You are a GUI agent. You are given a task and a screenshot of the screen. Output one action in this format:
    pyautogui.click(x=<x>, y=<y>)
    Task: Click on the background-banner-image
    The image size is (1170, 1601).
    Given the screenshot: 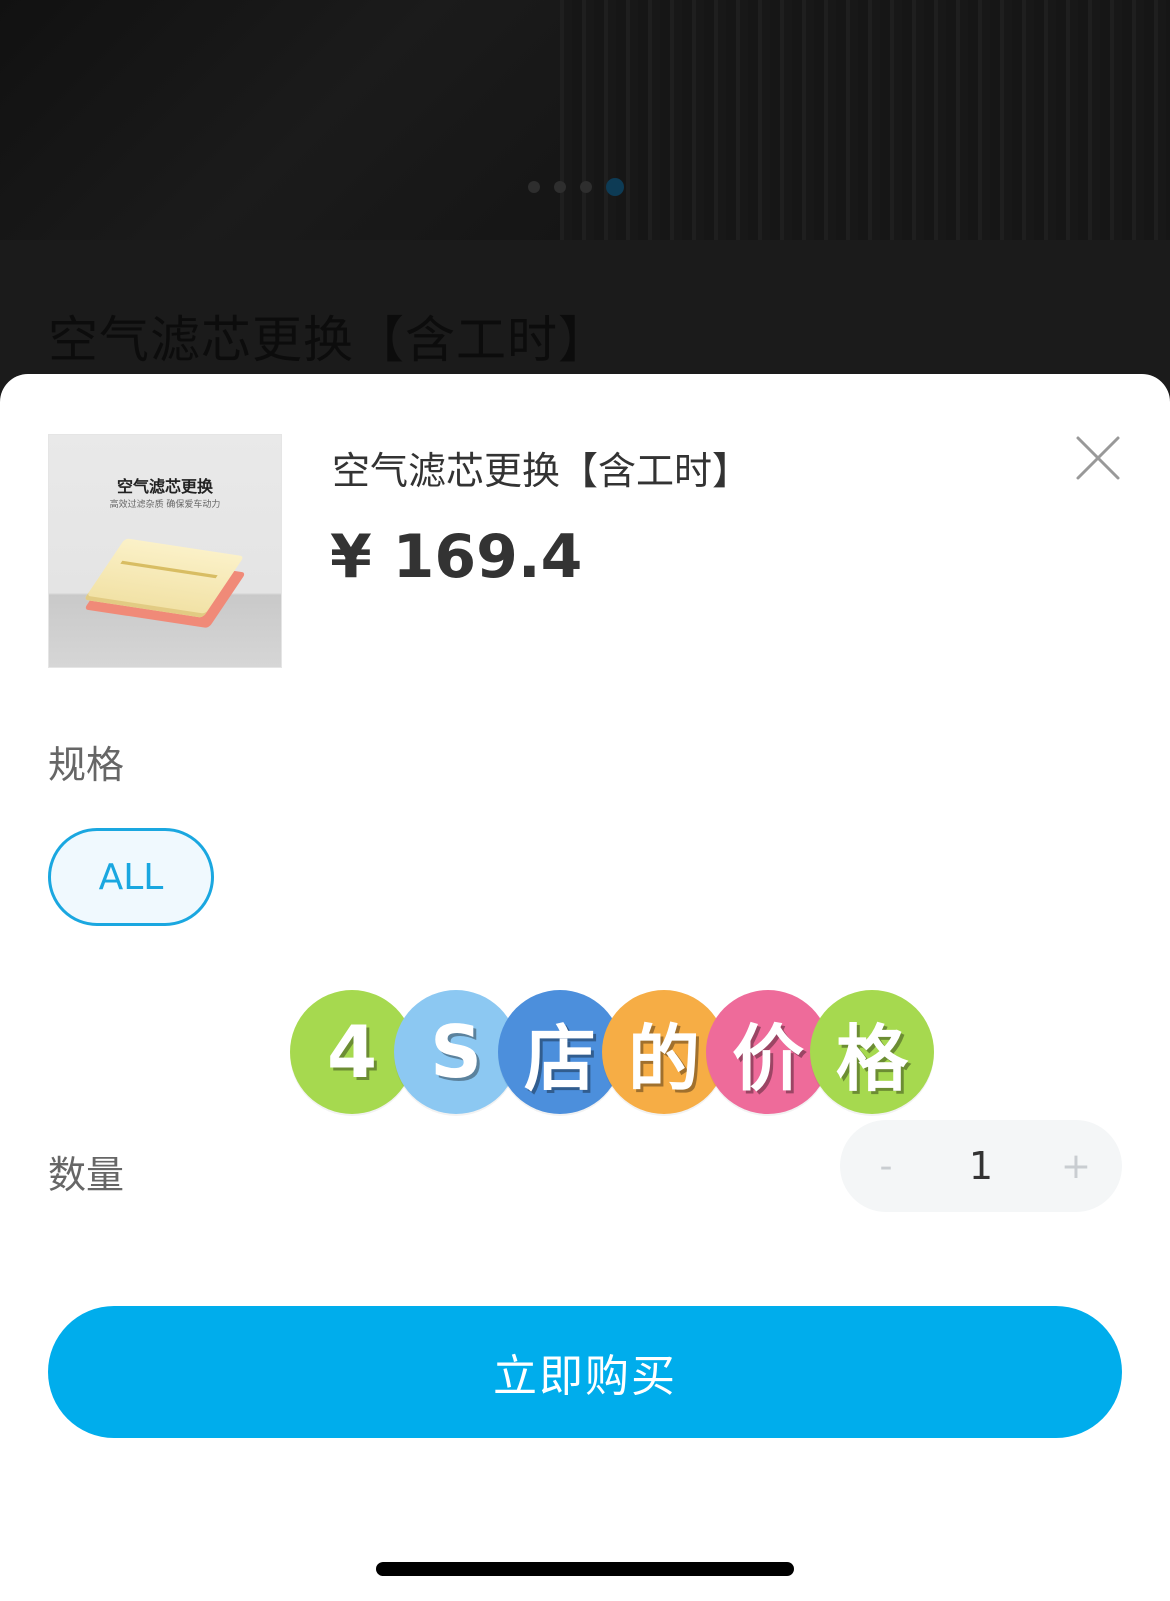 What is the action you would take?
    pyautogui.click(x=585, y=120)
    